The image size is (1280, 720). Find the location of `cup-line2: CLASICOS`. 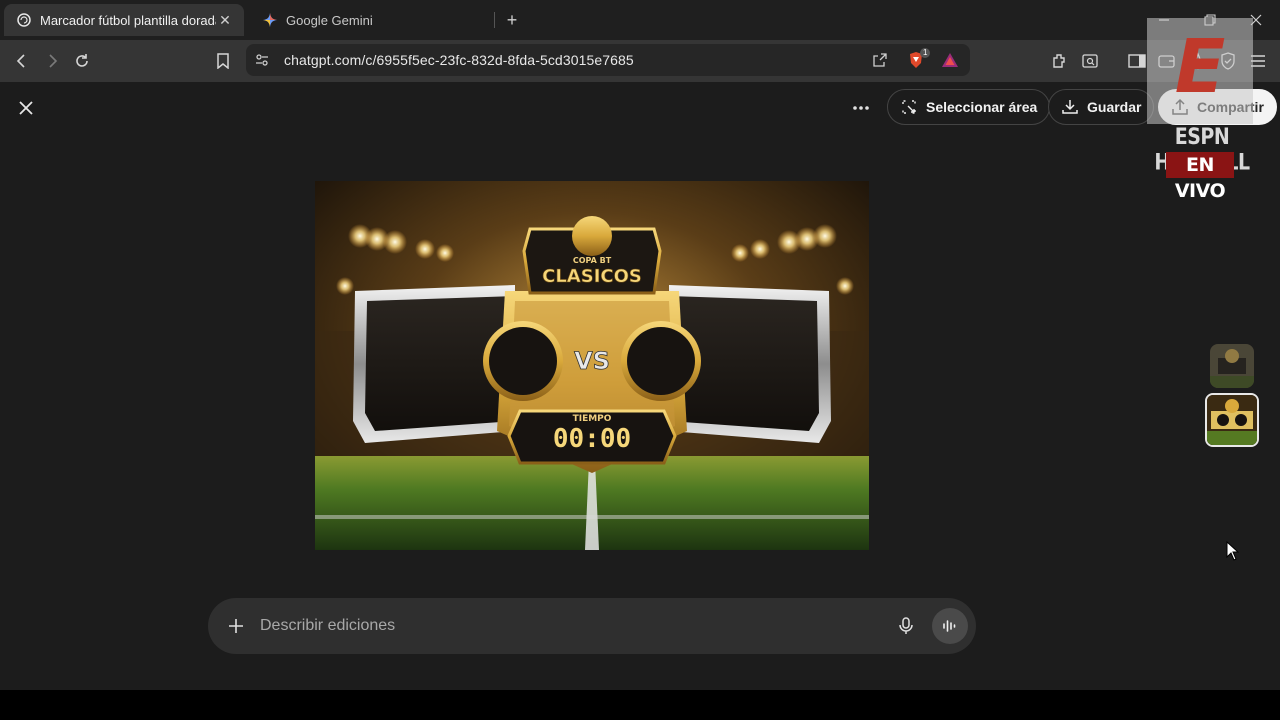

cup-line2: CLASICOS is located at coordinates (592, 276).